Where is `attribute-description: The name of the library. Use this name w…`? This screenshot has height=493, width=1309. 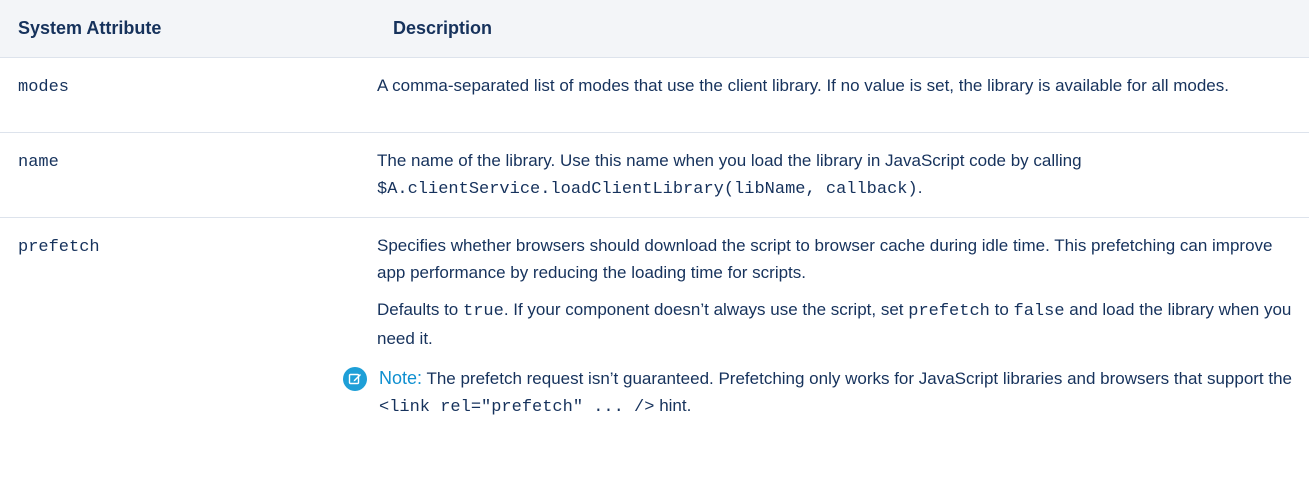 attribute-description: The name of the library. Use this name w… is located at coordinates (842, 175).